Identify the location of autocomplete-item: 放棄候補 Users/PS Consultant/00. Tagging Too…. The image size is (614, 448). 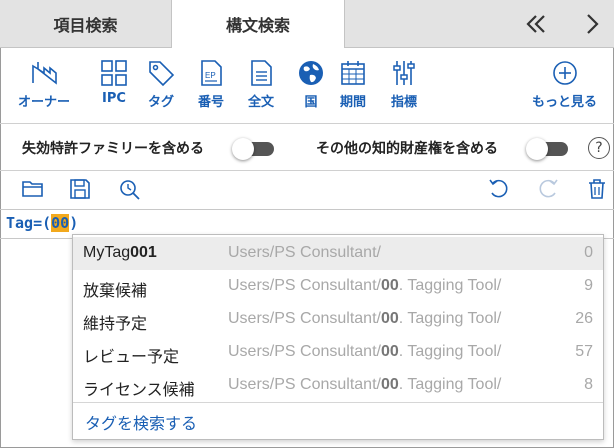
(338, 286).